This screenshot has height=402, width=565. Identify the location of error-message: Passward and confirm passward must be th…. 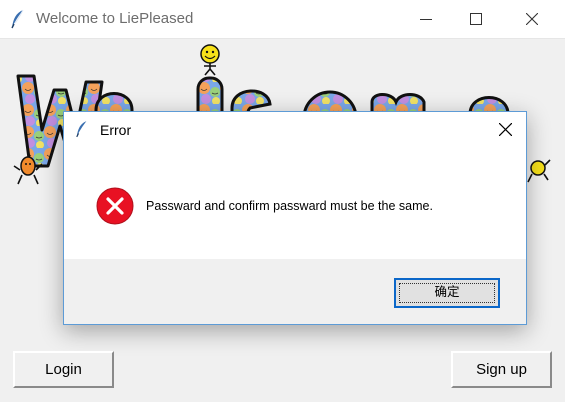
(289, 206).